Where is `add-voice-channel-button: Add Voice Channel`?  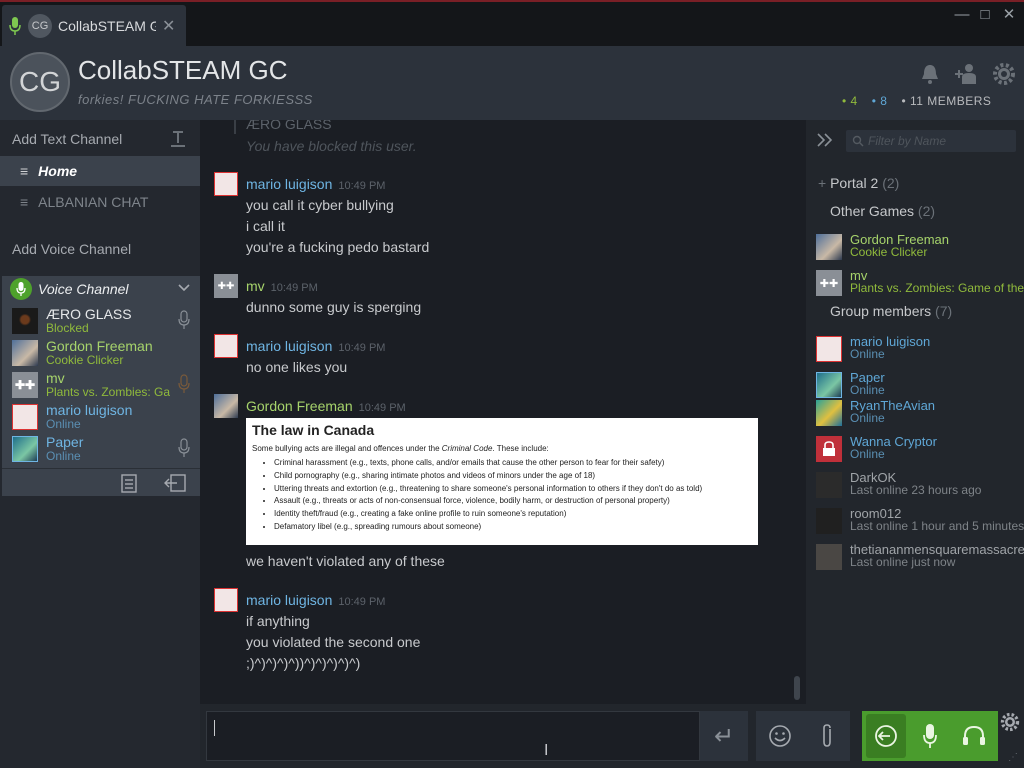
add-voice-channel-button: Add Voice Channel is located at coordinates (100, 249).